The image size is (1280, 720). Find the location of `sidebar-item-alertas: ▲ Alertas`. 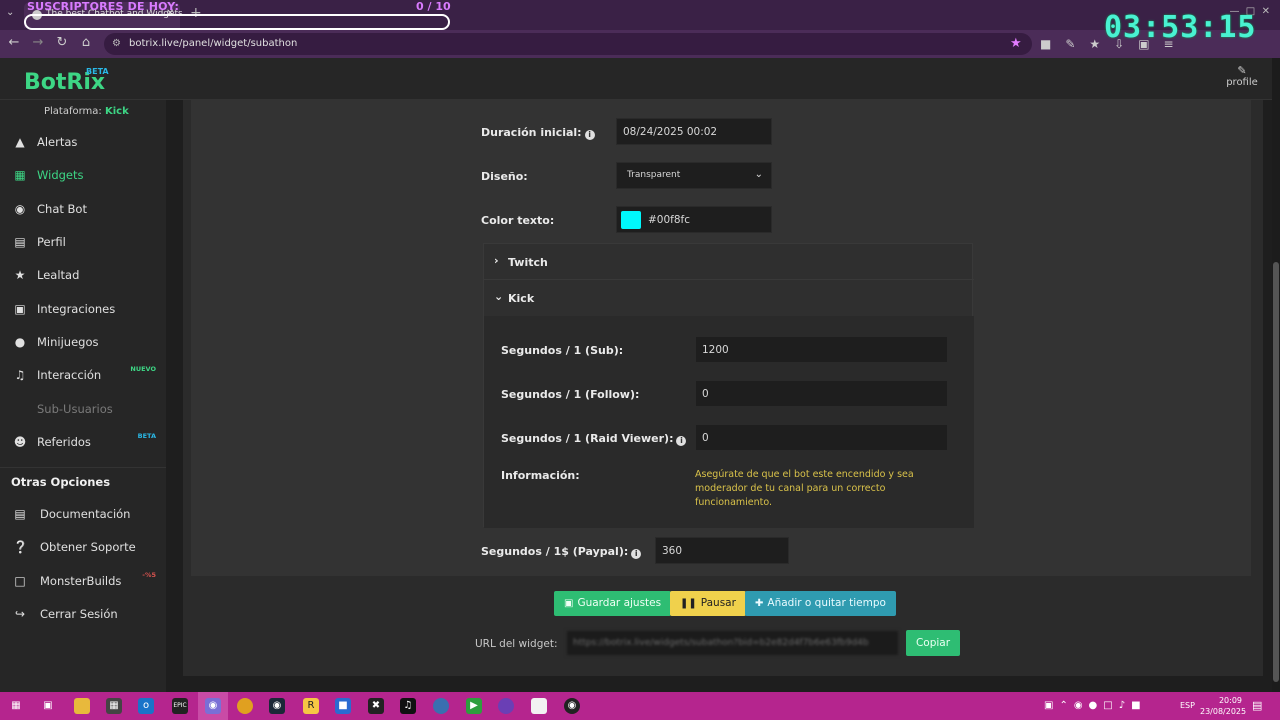

sidebar-item-alertas: ▲ Alertas is located at coordinates (83, 142).